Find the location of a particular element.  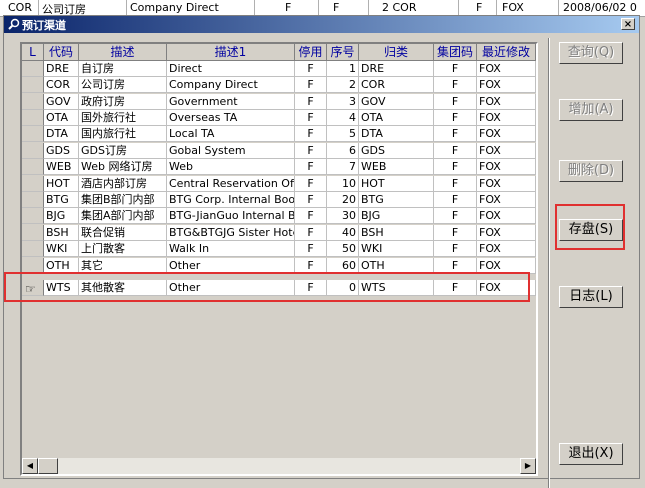

cell-seq: 6 is located at coordinates (343, 151).